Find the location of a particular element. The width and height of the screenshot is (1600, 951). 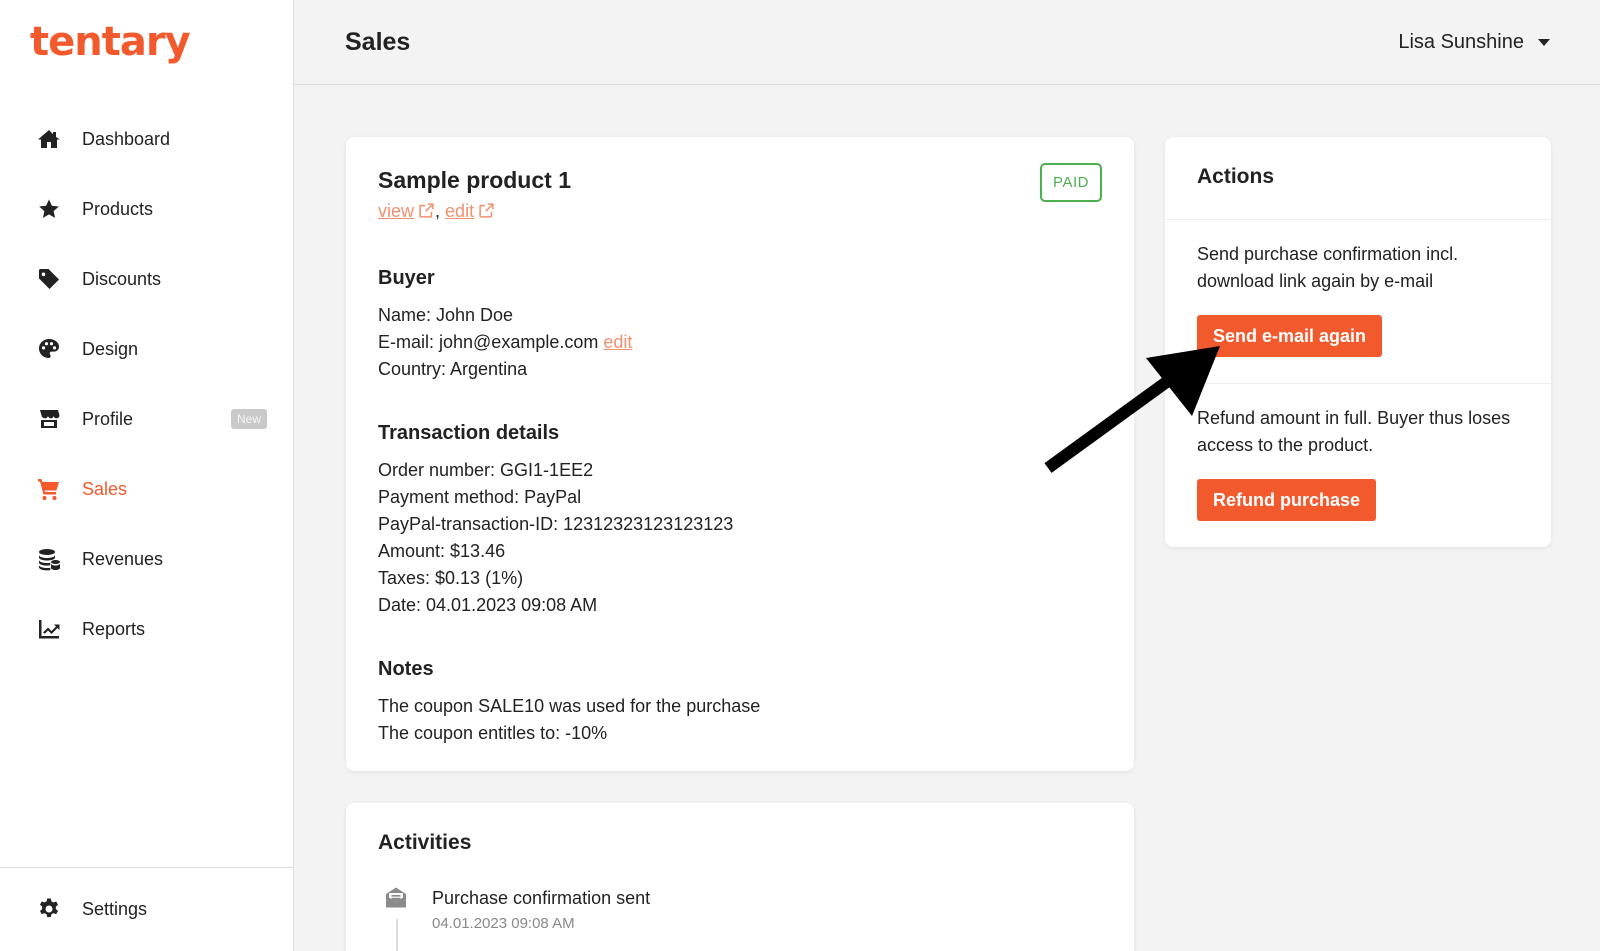

cart-icon is located at coordinates (49, 489).